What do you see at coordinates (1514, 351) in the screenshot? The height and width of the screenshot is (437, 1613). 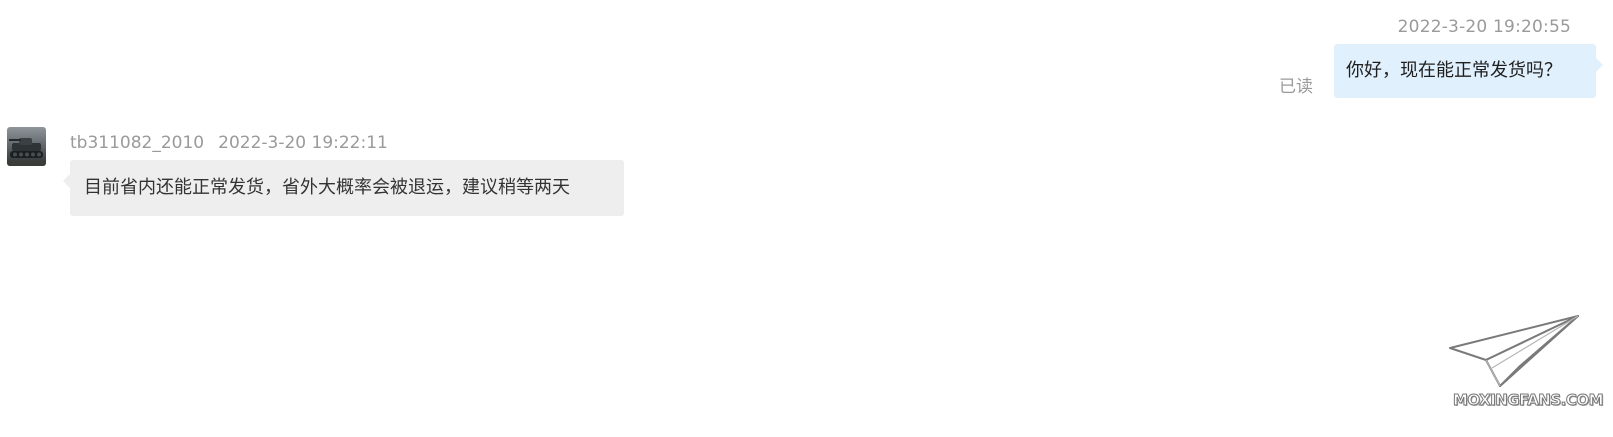 I see `paper-plane-icon` at bounding box center [1514, 351].